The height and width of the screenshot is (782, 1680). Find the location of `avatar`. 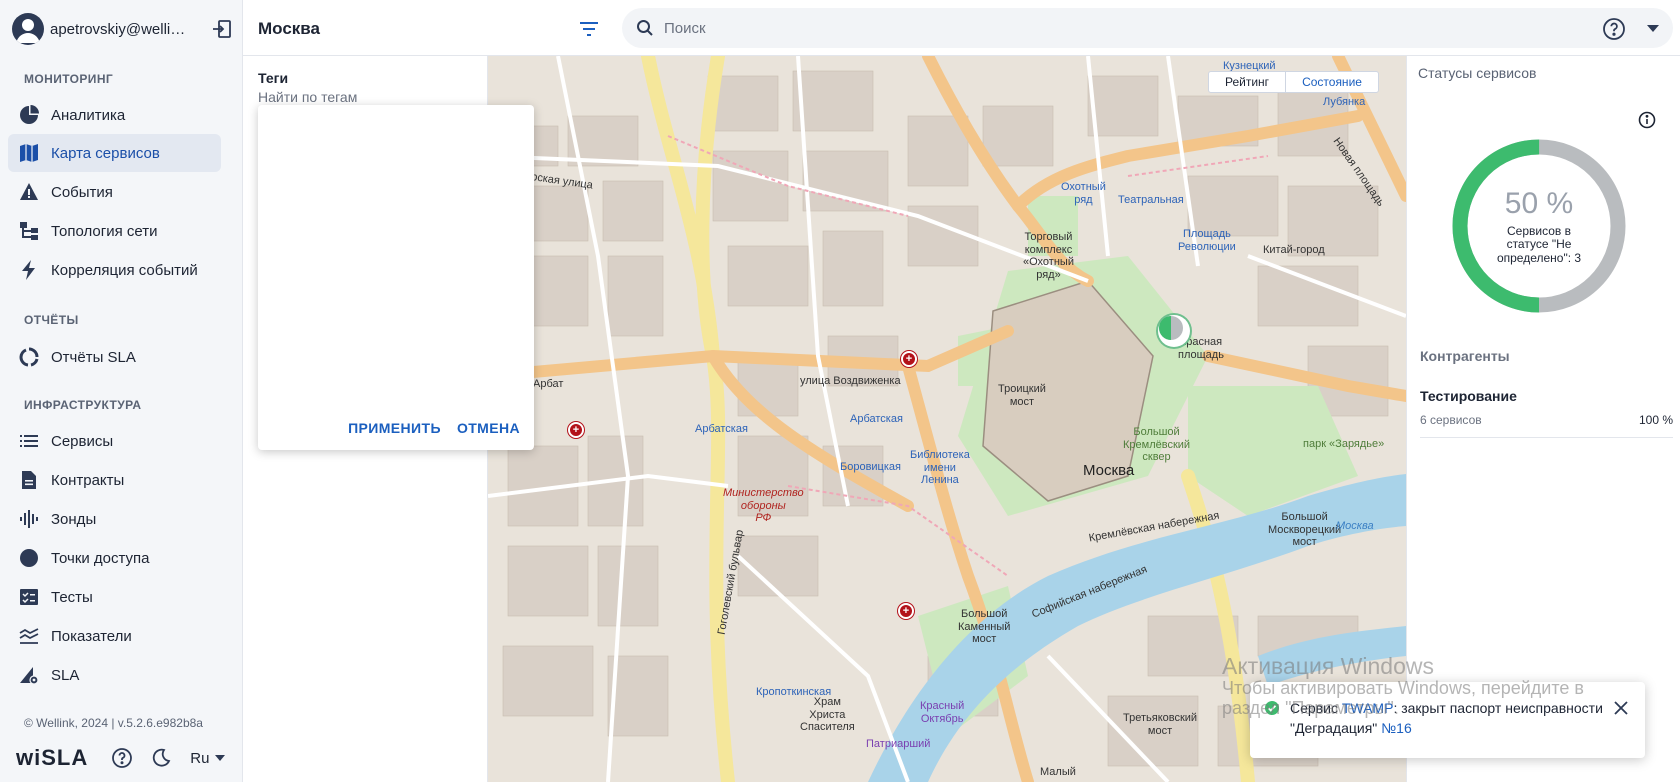

avatar is located at coordinates (28, 29).